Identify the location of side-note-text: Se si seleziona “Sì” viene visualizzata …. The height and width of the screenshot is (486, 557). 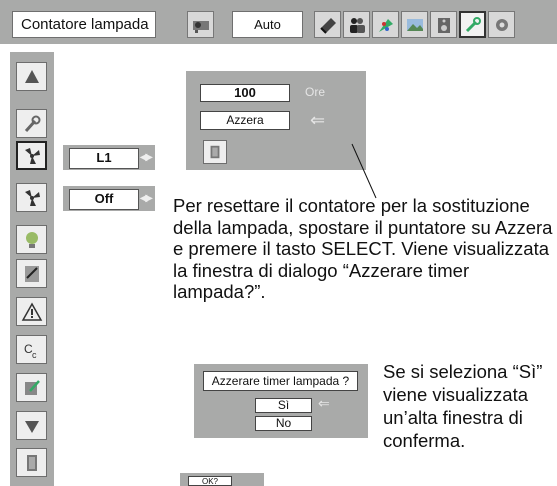
(463, 406).